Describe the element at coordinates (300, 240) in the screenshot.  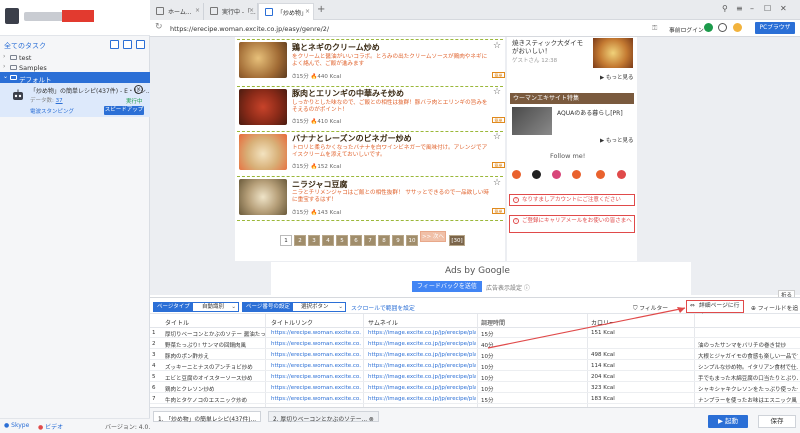
I see `page-link: 2` at that location.